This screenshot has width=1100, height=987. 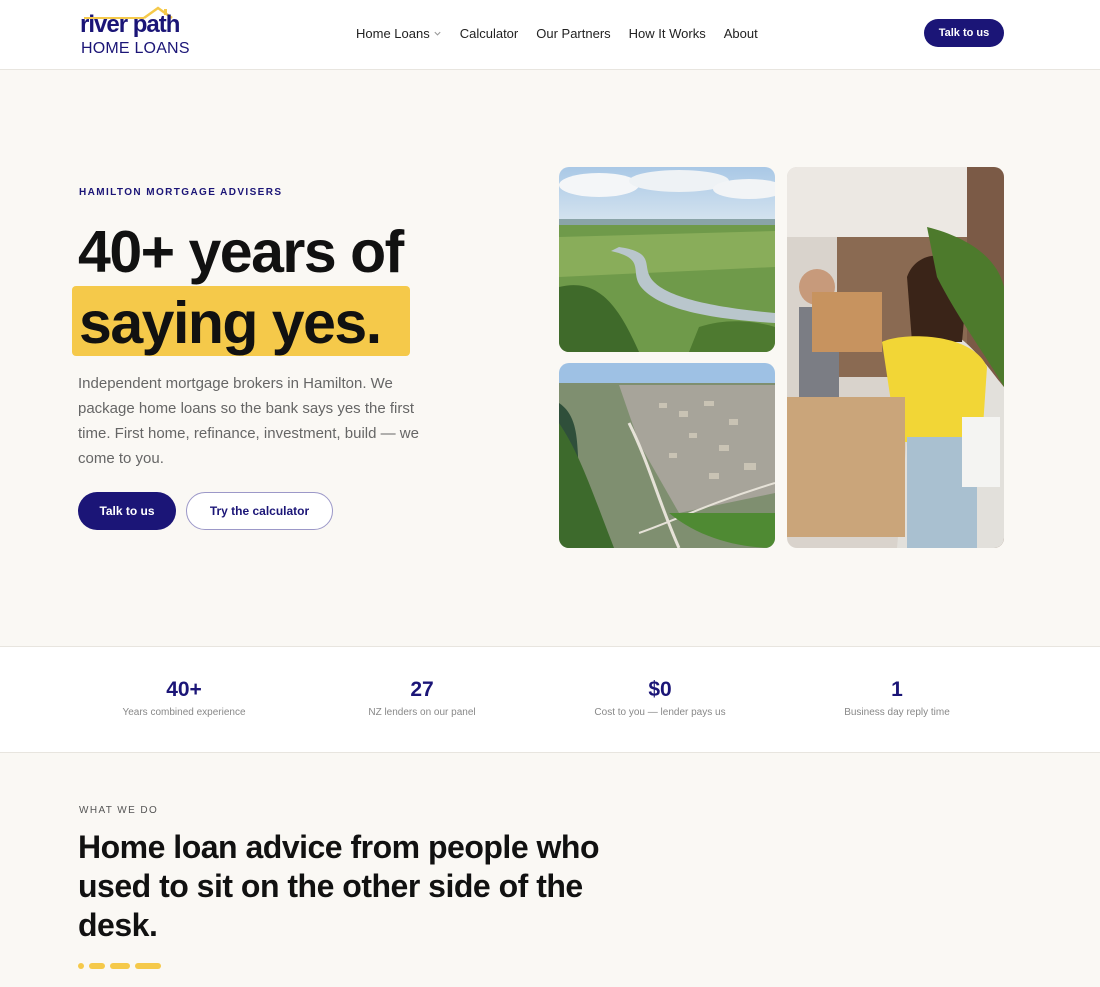 I want to click on stat-label: Cost to you — lender pays us, so click(x=660, y=712).